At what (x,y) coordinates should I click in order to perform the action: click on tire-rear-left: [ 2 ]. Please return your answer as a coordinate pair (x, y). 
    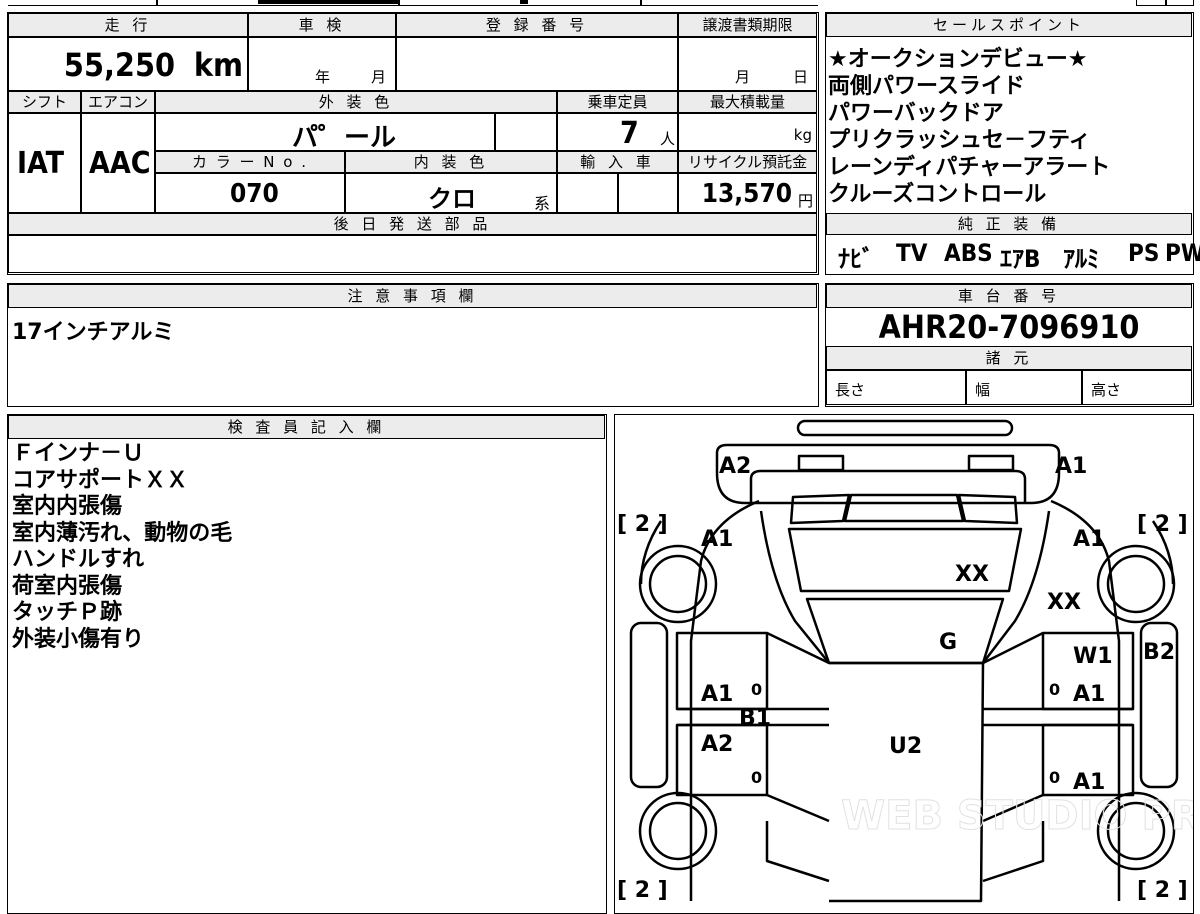
    Looking at the image, I should click on (642, 890).